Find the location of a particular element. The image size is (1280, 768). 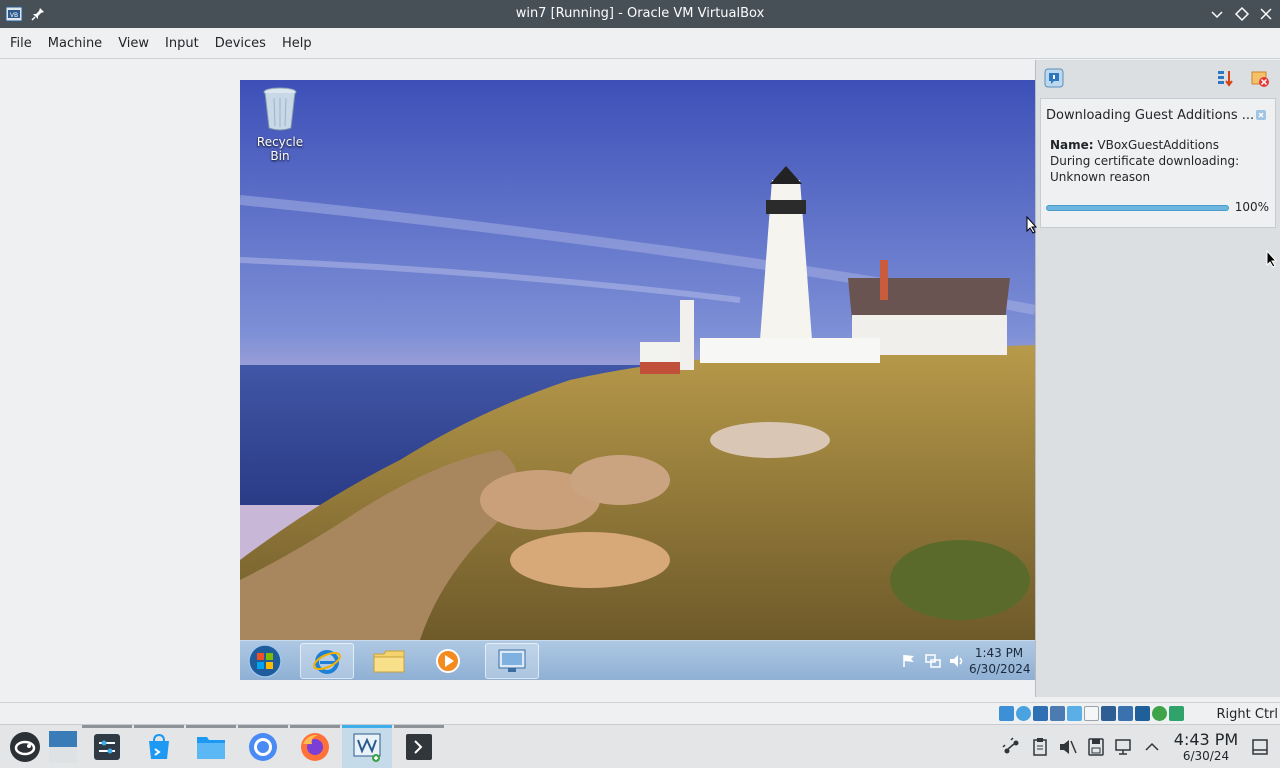

taskbar-virtualbox is located at coordinates (367, 746).